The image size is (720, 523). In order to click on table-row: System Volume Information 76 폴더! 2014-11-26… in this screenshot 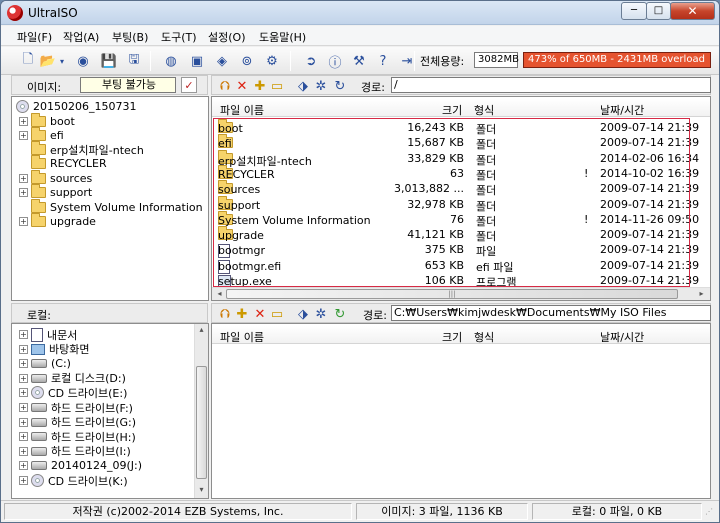, I will do `click(457, 219)`.